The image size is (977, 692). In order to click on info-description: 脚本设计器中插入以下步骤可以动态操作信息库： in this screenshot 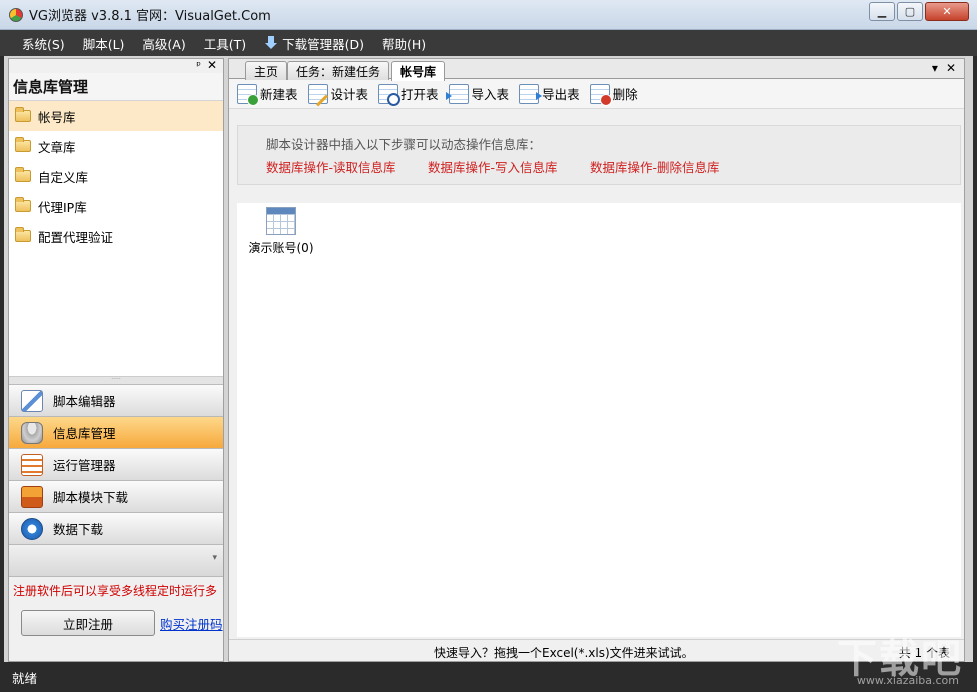, I will do `click(404, 144)`.